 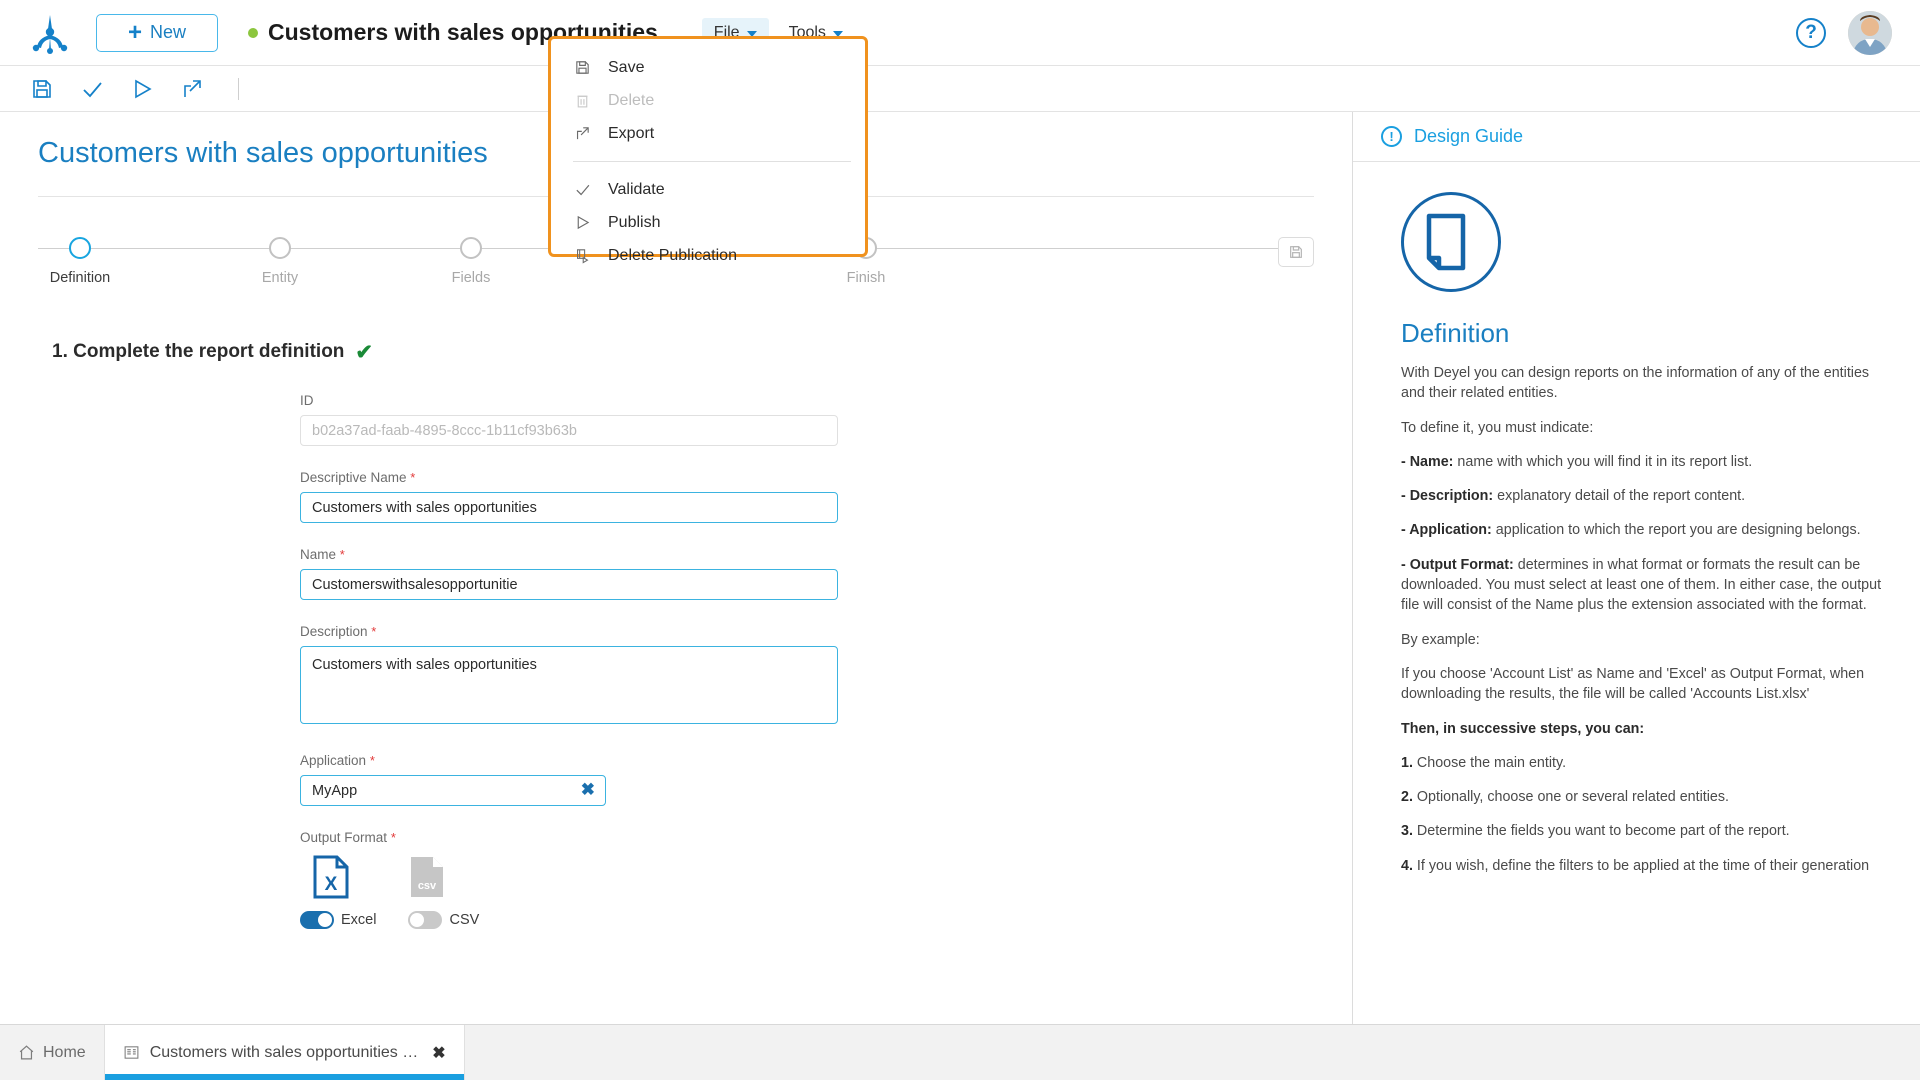 I want to click on definition-form: ID Descriptive Name * Name * Desc, so click(x=570, y=661).